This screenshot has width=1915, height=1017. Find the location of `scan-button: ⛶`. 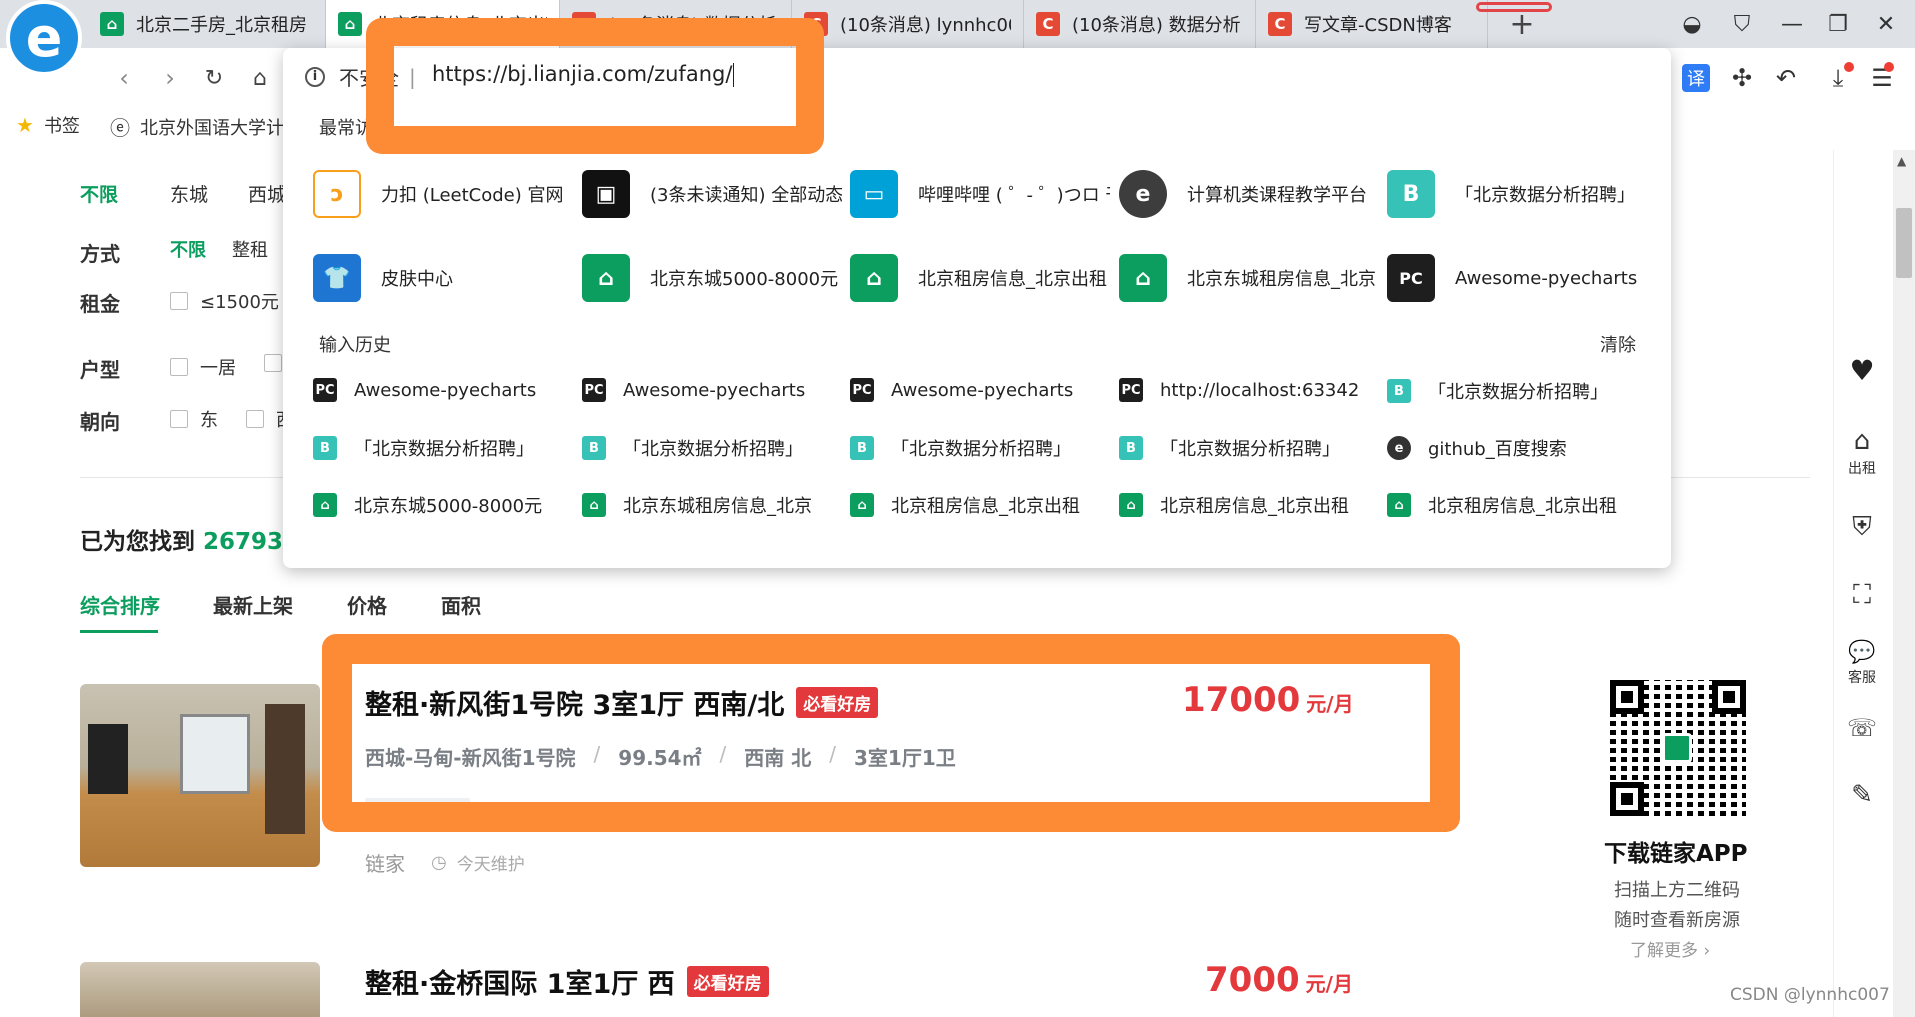

scan-button: ⛶ is located at coordinates (1862, 595).